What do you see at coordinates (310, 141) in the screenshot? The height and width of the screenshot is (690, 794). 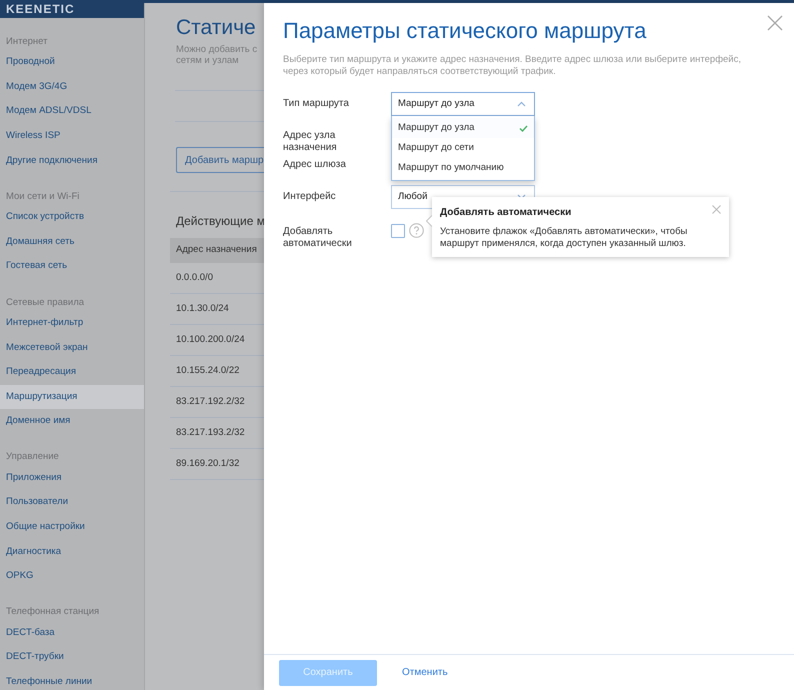 I see `field-label: Адрес узла назначения` at bounding box center [310, 141].